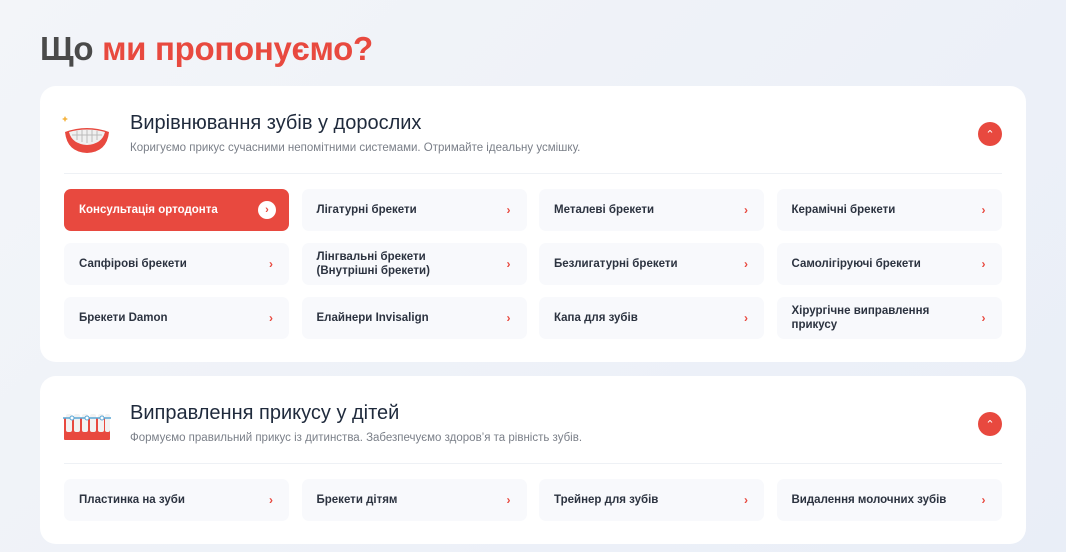  I want to click on service-item: Брекети дітям ›, so click(414, 500).